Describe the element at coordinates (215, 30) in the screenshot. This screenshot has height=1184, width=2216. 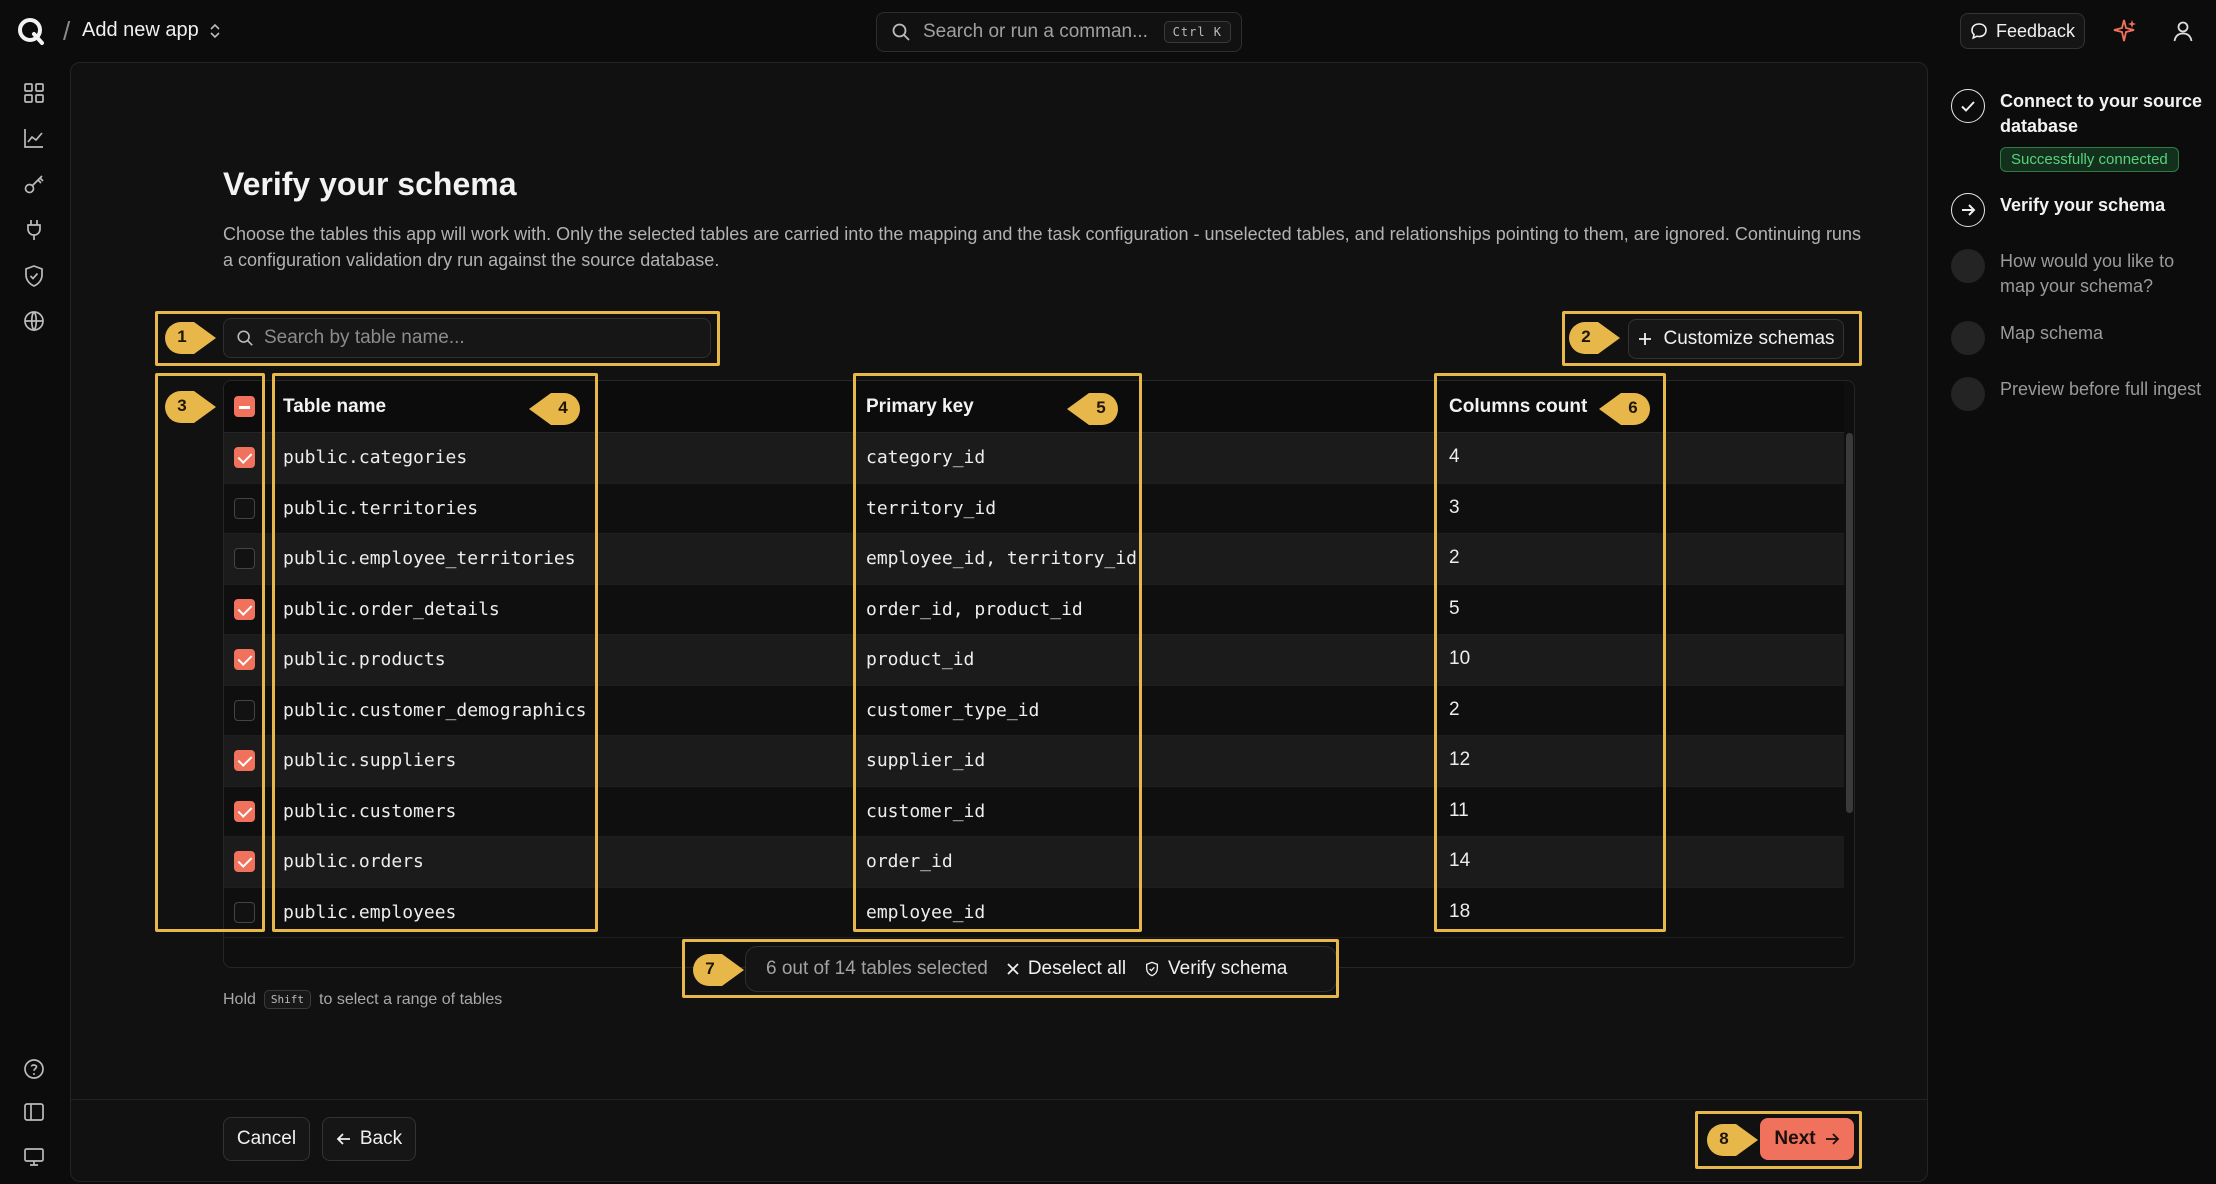
I see `chevron-up-down-icon` at that location.